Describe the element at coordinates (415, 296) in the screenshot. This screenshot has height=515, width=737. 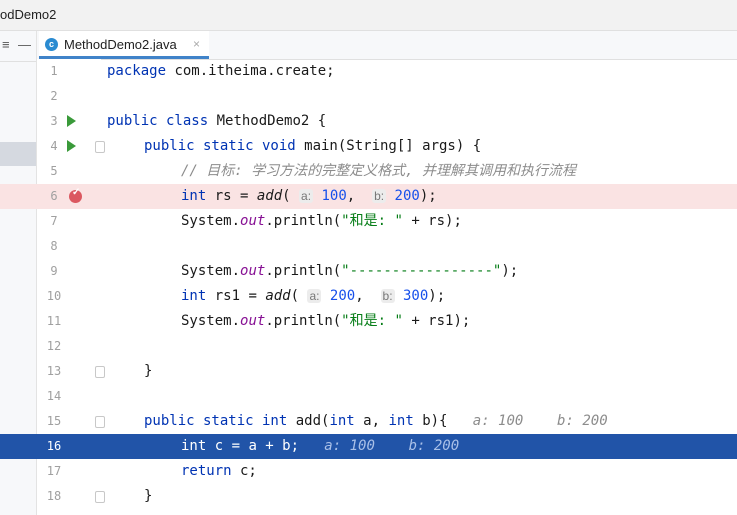
I see `number-literal: 300` at that location.